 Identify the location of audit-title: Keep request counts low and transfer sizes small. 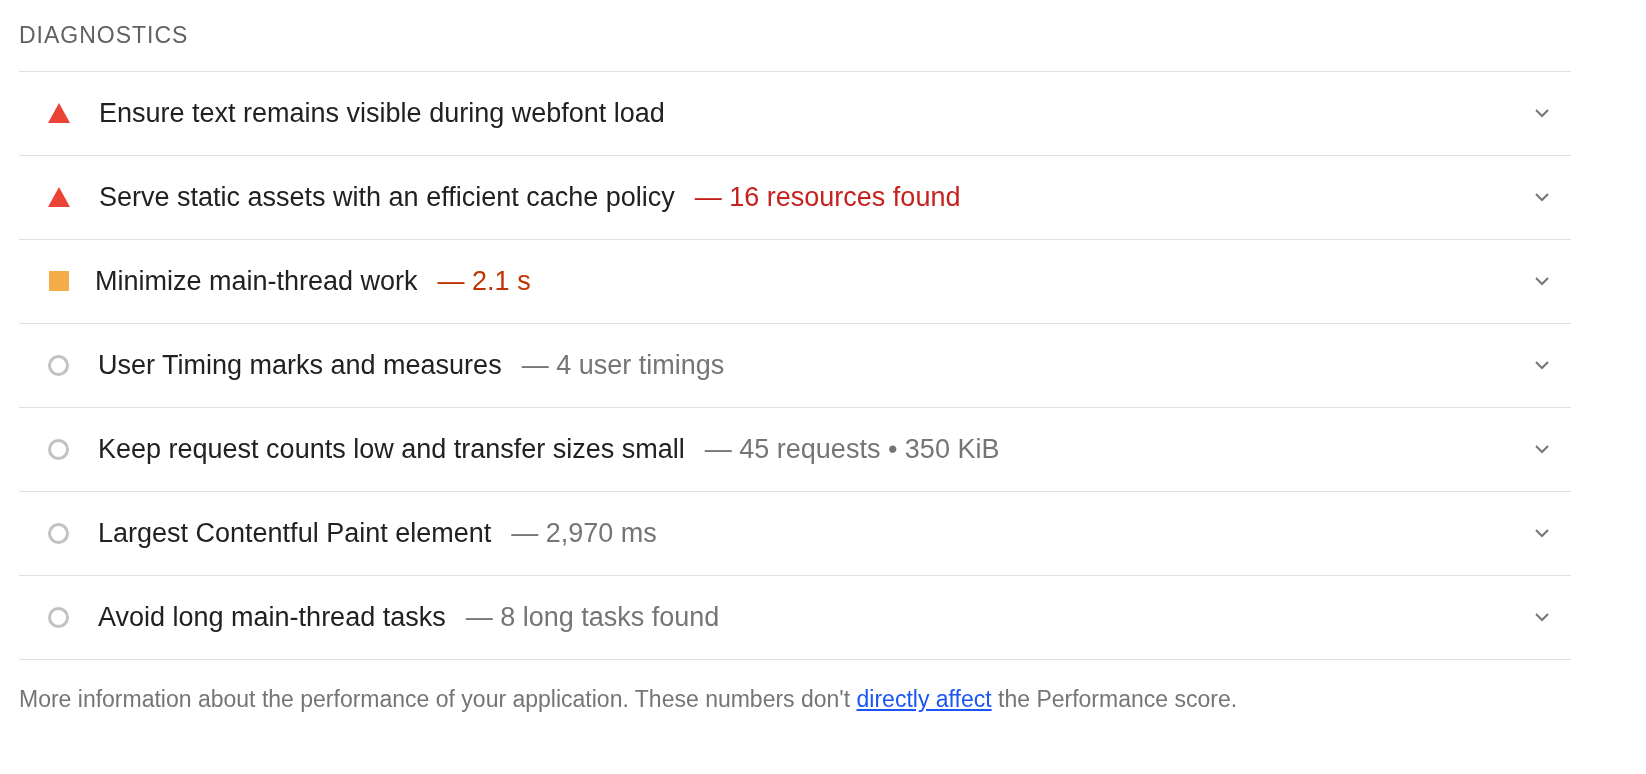
(391, 449).